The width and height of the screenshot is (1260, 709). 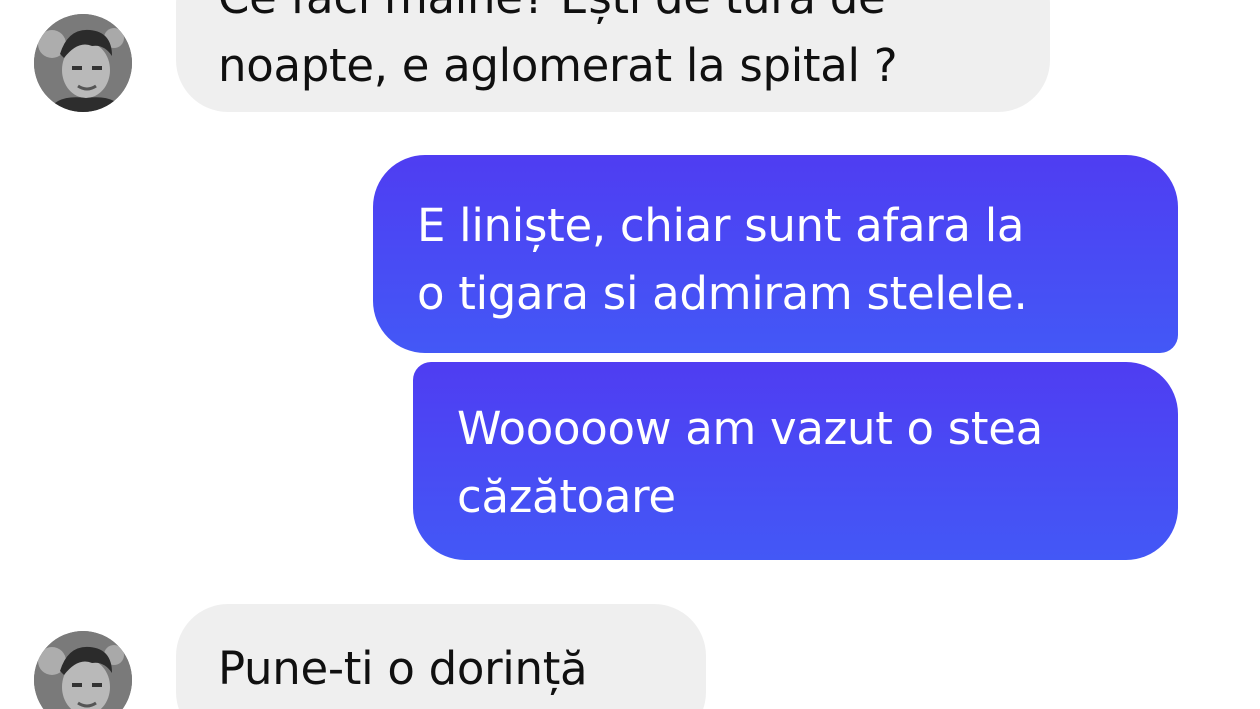 What do you see at coordinates (403, 668) in the screenshot?
I see `message-text-line: Pune-ti o dorință` at bounding box center [403, 668].